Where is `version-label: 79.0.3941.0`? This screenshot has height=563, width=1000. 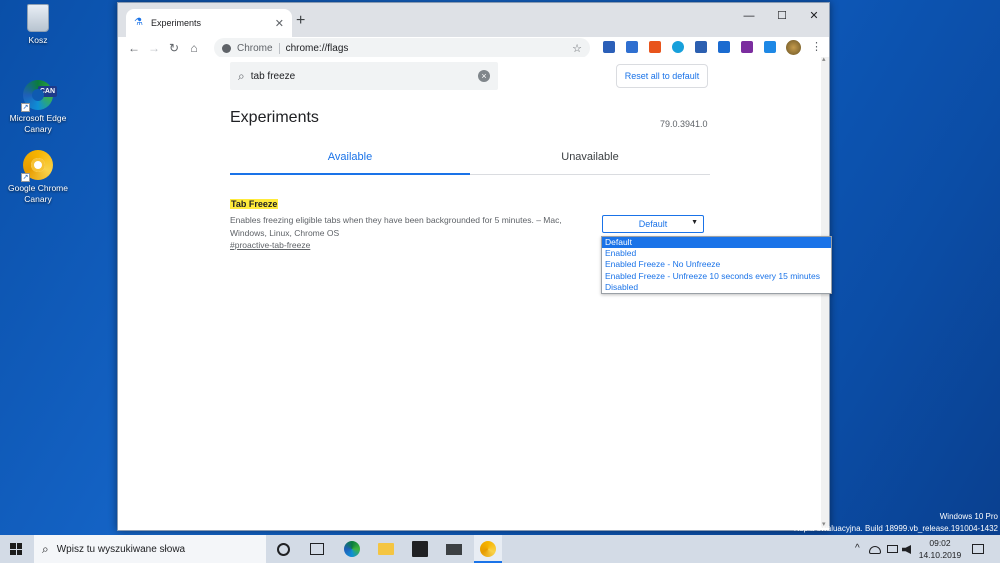 version-label: 79.0.3941.0 is located at coordinates (684, 124).